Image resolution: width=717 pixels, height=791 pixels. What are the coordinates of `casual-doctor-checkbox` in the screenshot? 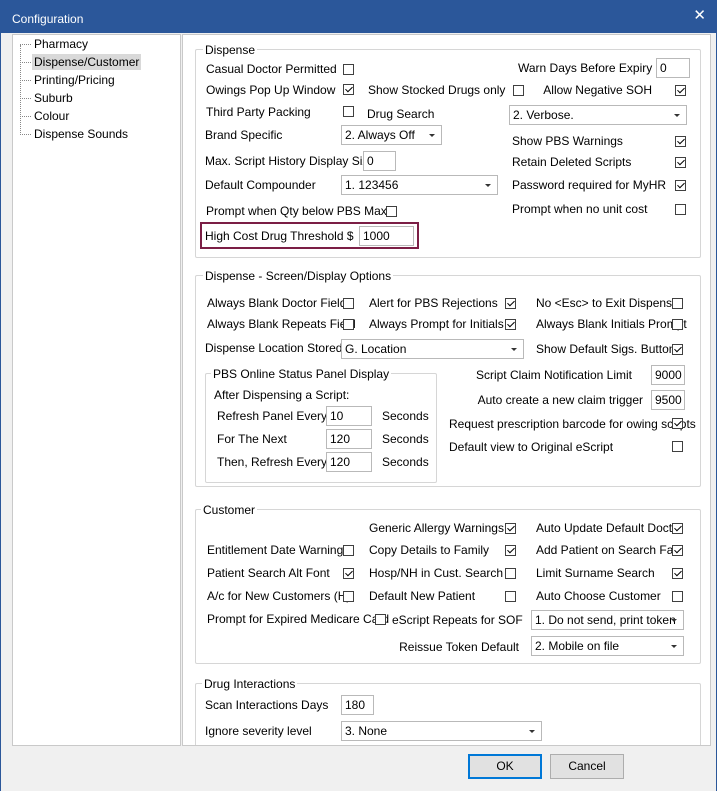 It's located at (348, 69).